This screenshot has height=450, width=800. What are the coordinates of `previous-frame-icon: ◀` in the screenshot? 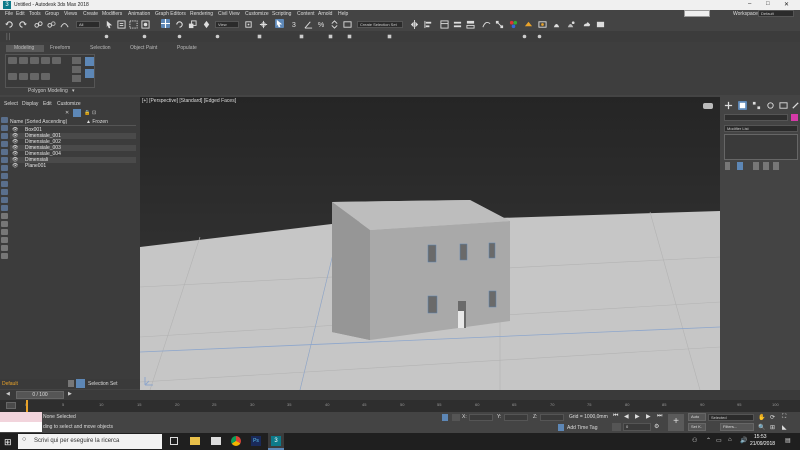 It's located at (626, 416).